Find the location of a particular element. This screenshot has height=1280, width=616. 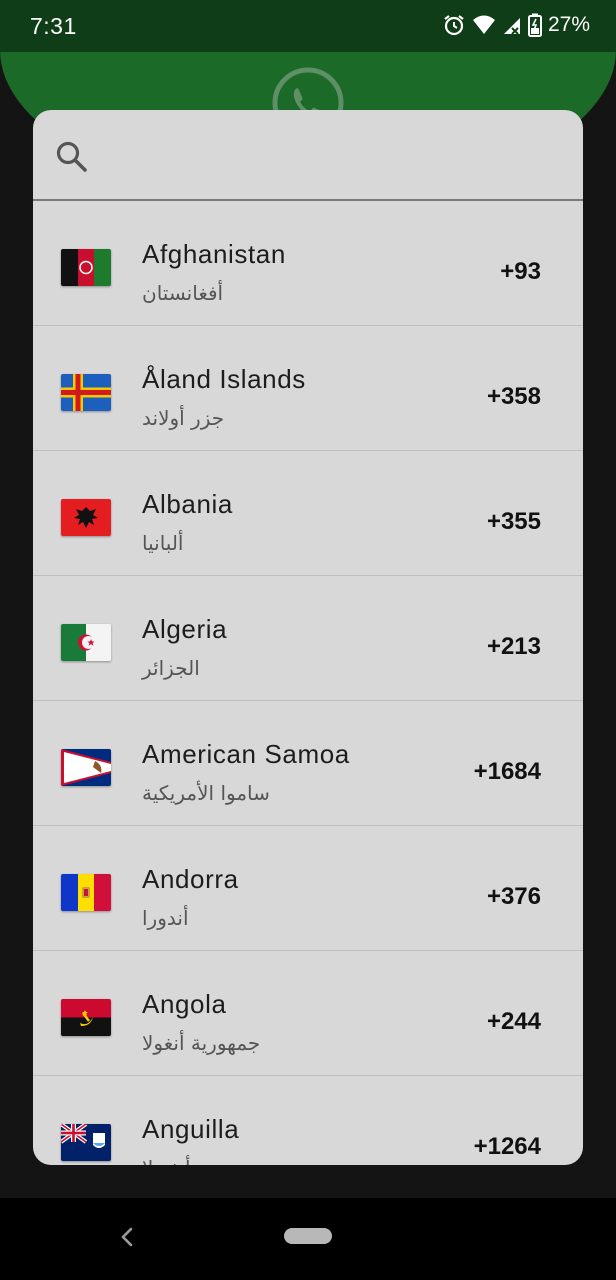

dial-code: +1684 is located at coordinates (507, 771).